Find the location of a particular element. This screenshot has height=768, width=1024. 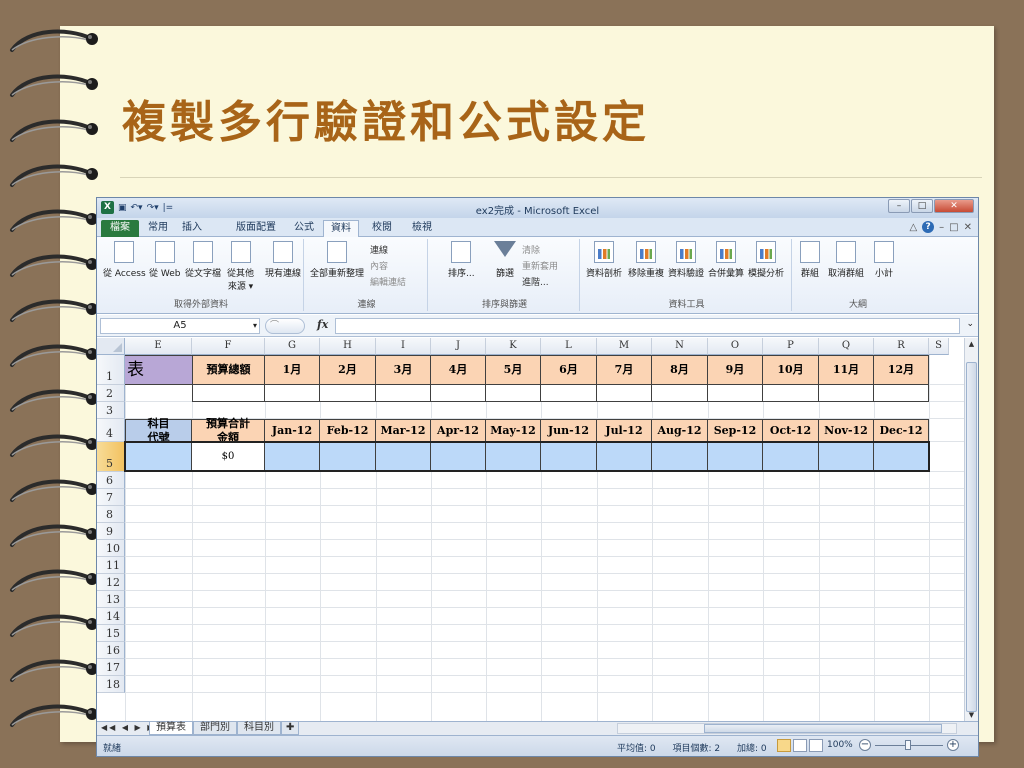

page-break-view-icon is located at coordinates (816, 745).